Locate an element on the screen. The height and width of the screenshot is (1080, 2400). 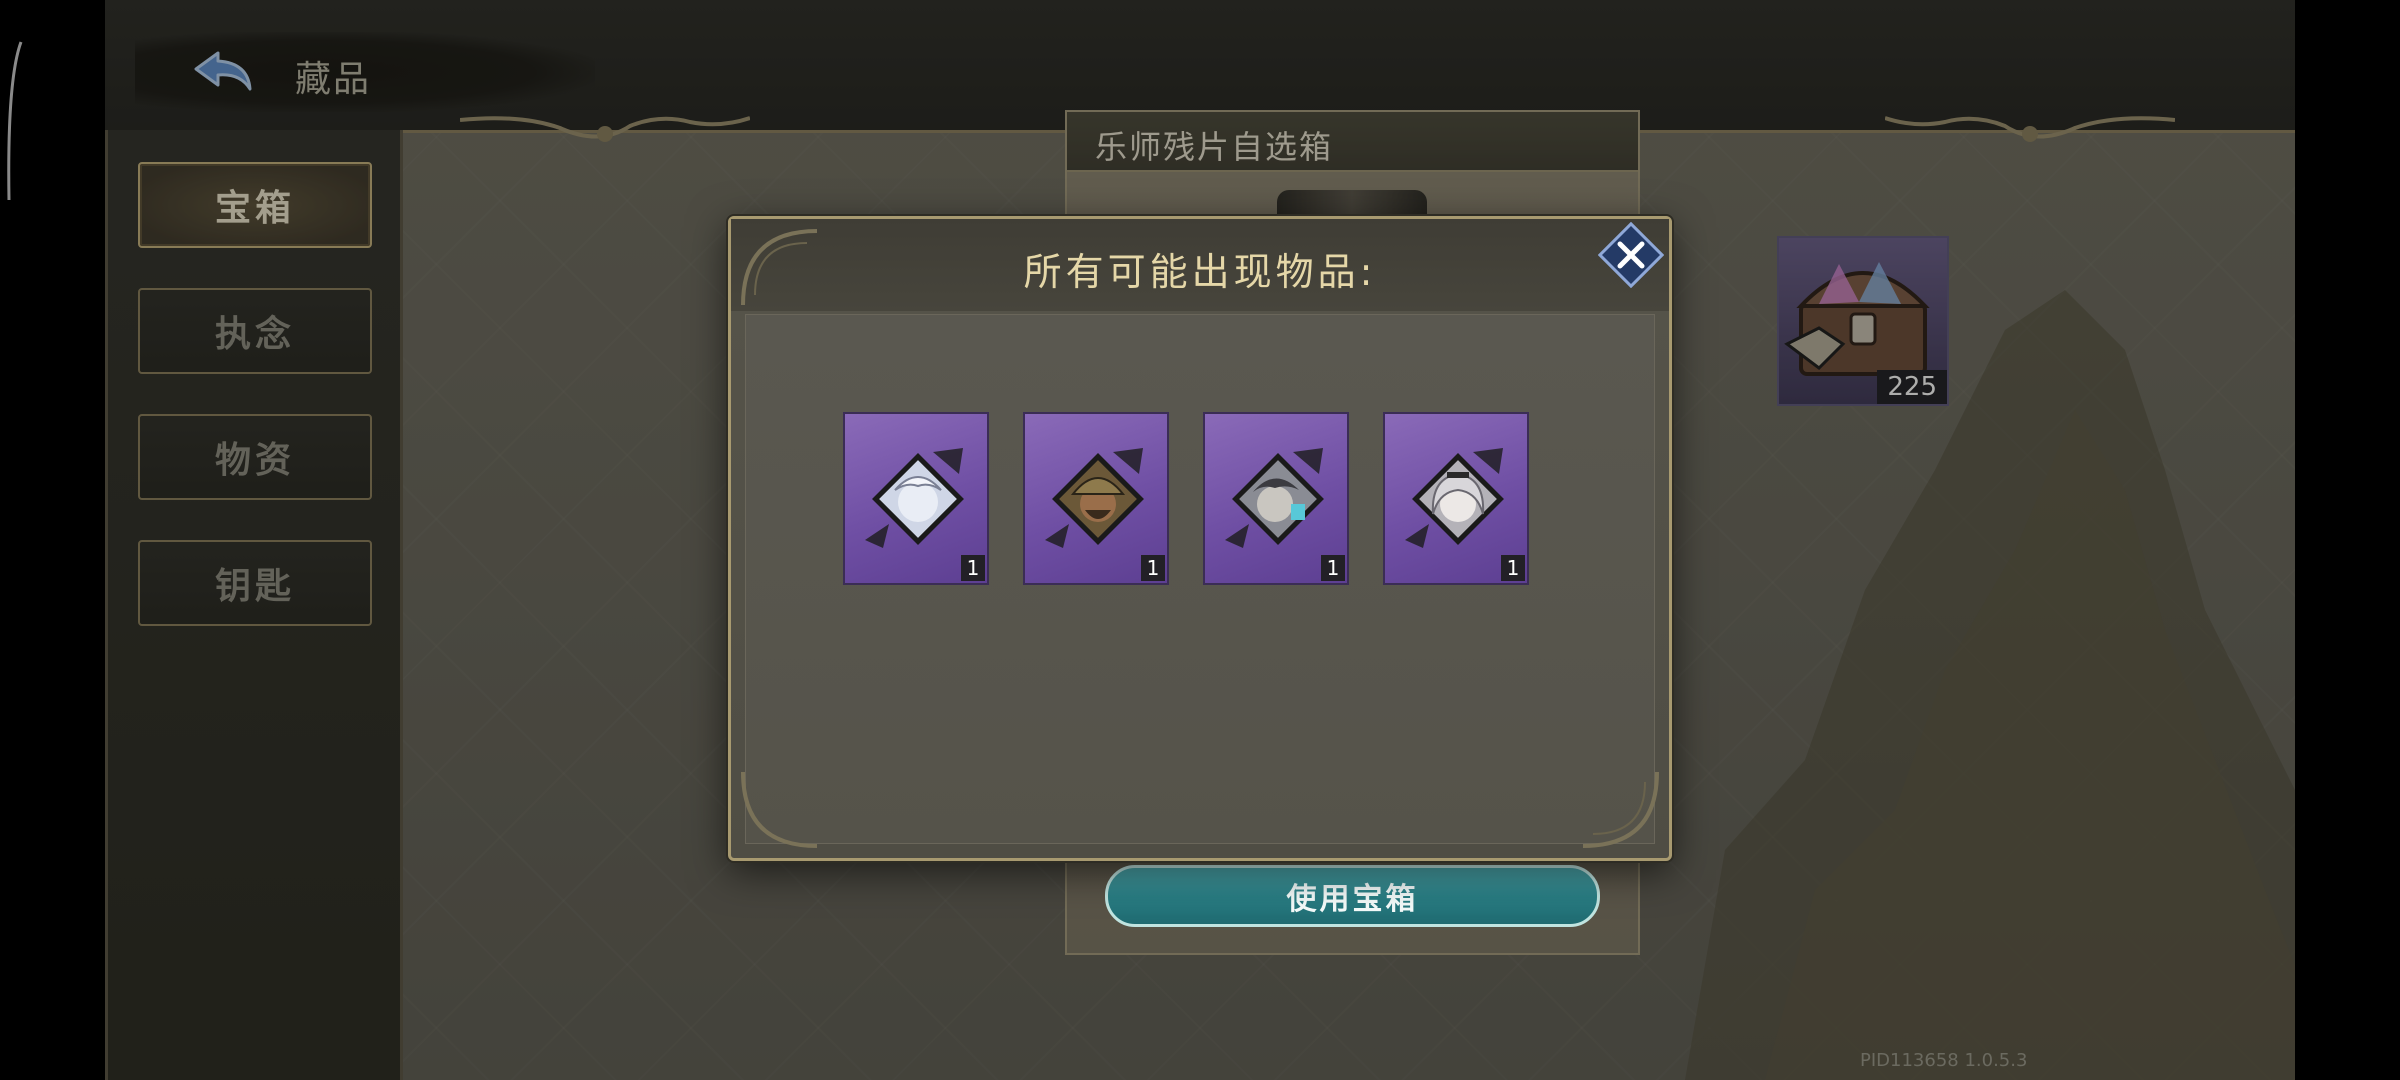
corner-ornament-bottom-left is located at coordinates (779, 809).